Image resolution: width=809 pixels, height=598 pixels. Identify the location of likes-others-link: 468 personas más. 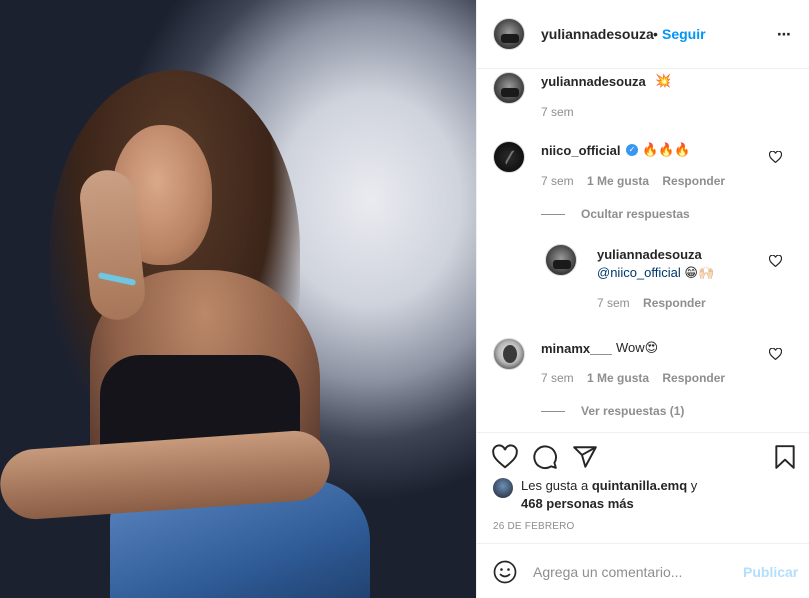
(577, 503).